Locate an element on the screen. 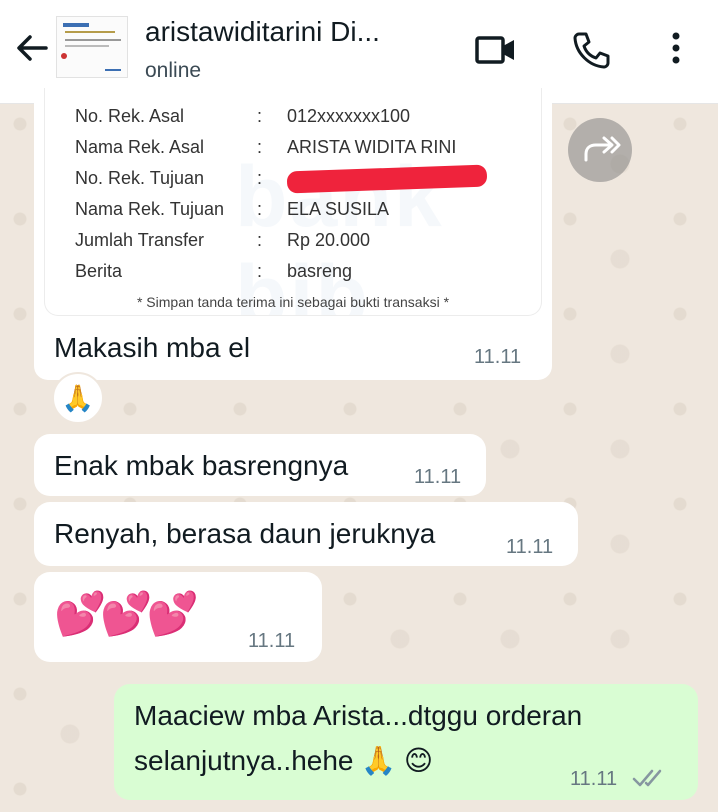 The width and height of the screenshot is (718, 812). receipt-label: No. Rek. Asal is located at coordinates (130, 116).